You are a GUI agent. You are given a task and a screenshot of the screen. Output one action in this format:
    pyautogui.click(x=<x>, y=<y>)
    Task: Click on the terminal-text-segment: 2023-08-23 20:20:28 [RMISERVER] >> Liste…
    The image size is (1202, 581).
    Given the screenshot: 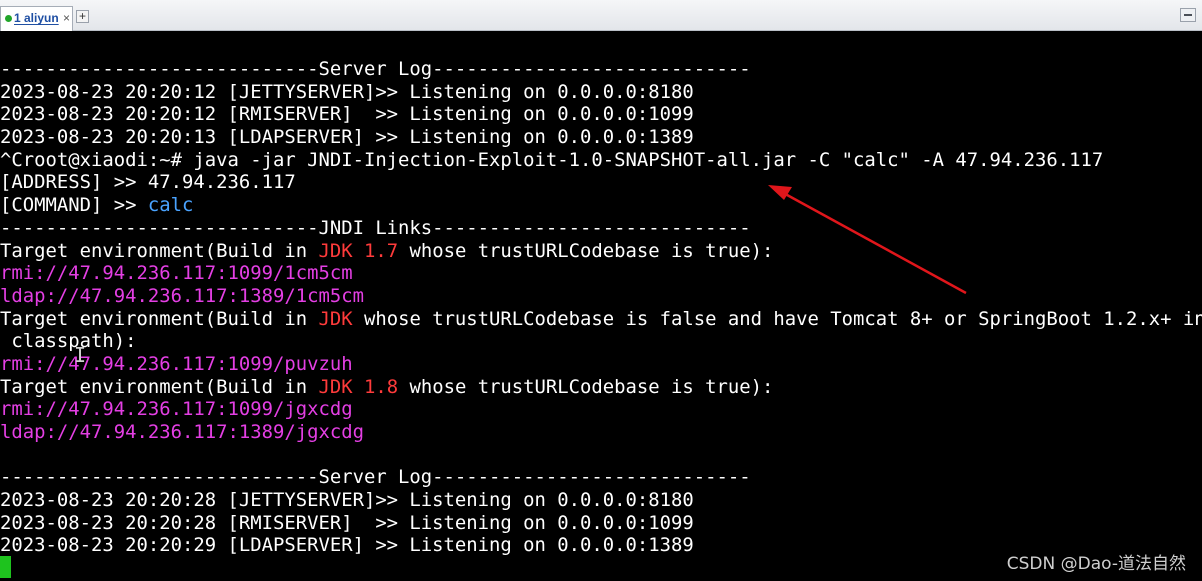 What is the action you would take?
    pyautogui.click(x=347, y=522)
    